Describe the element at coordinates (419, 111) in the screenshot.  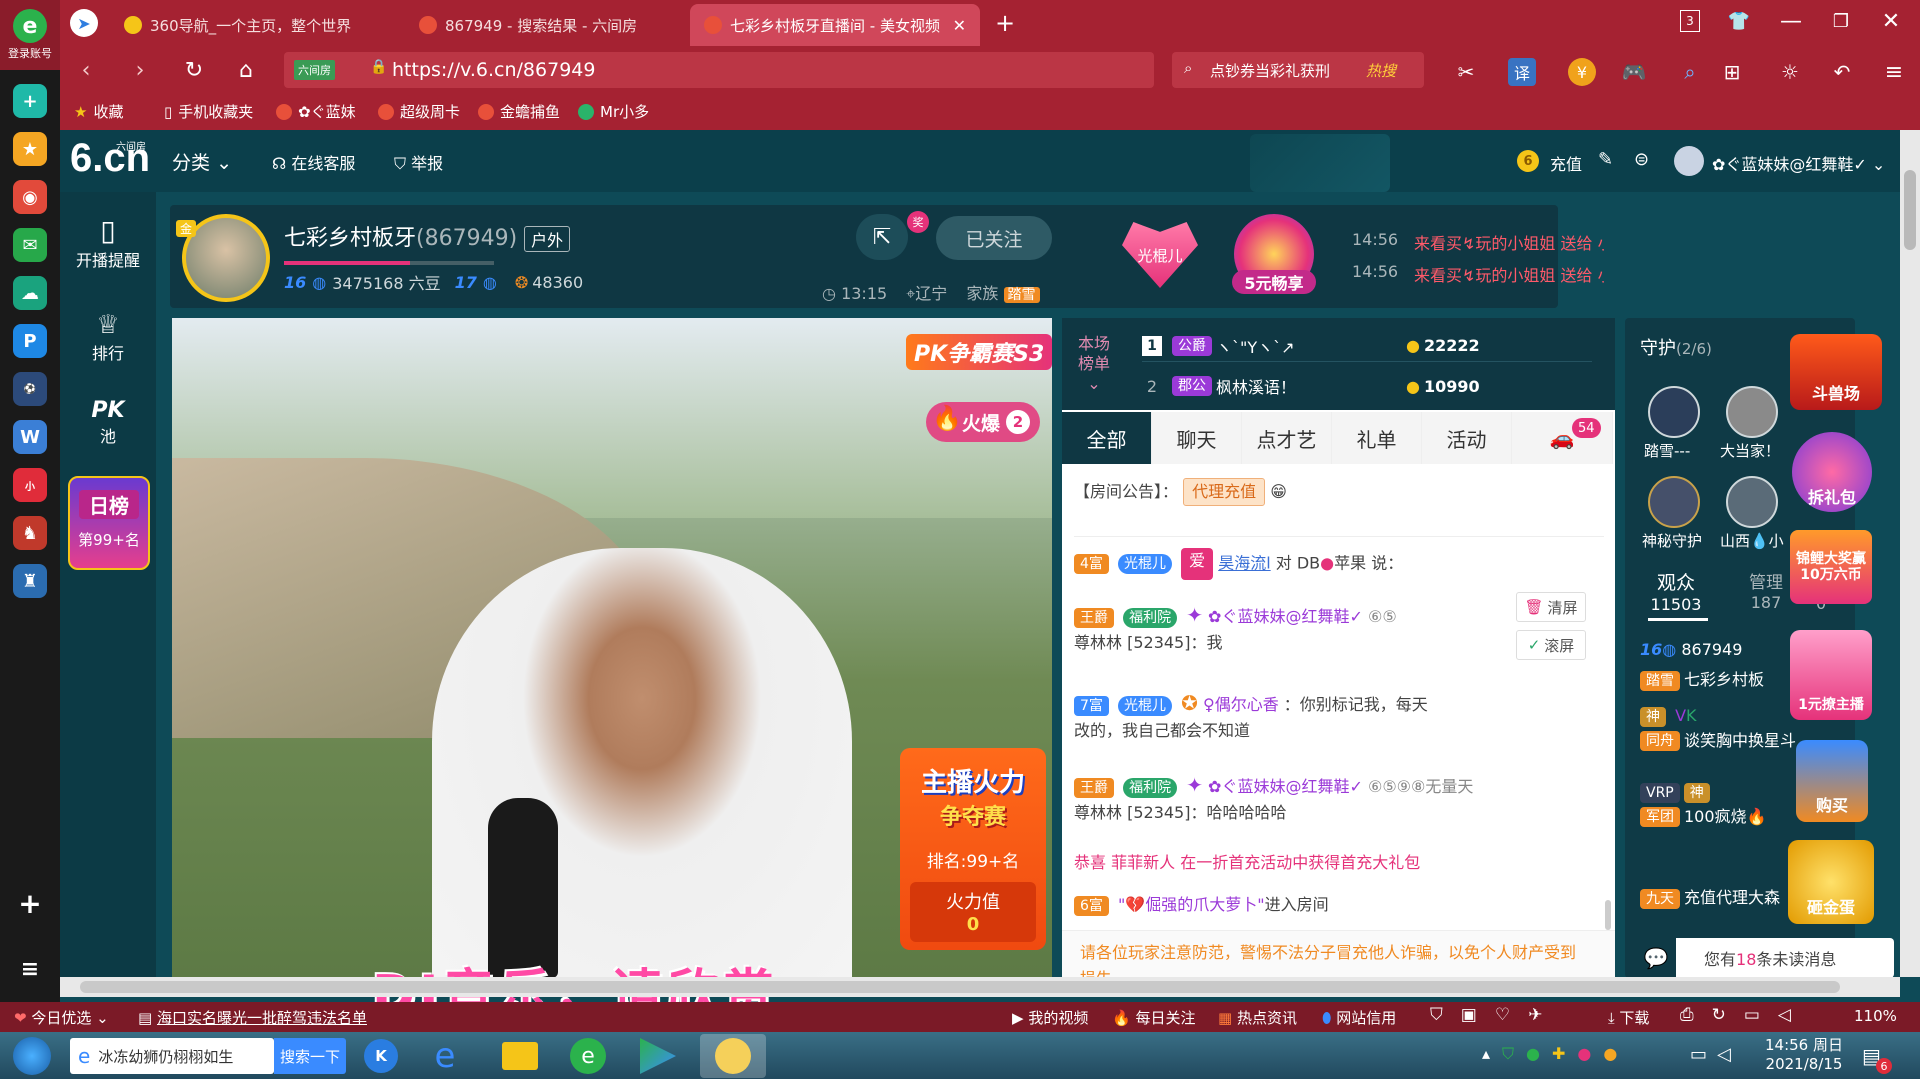
I see `bookmark-weekcard: 超级周卡` at that location.